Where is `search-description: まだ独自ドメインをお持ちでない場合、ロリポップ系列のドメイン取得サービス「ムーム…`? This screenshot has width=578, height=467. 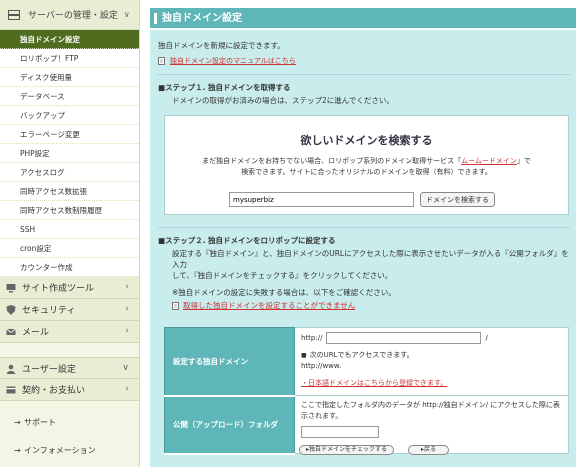 search-description: まだ独自ドメインをお持ちでない場合、ロリポップ系列のドメイン取得サービス「ムーム… is located at coordinates (366, 167).